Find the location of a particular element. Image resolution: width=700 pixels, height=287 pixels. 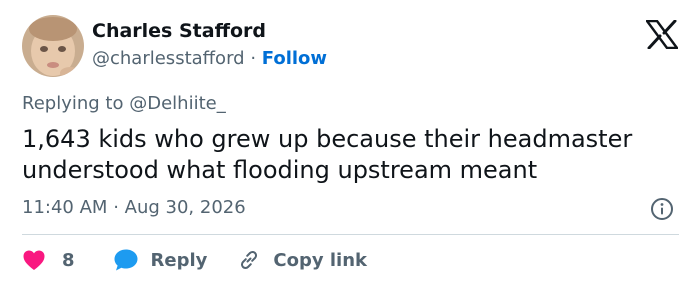

copy-link-button: Copy link is located at coordinates (302, 260).